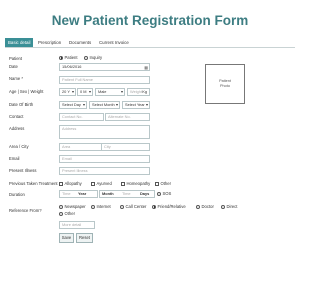 Image resolution: width=320 pixels, height=300 pixels. Describe the element at coordinates (68, 57) in the screenshot. I see `patient-radio: Patient` at that location.